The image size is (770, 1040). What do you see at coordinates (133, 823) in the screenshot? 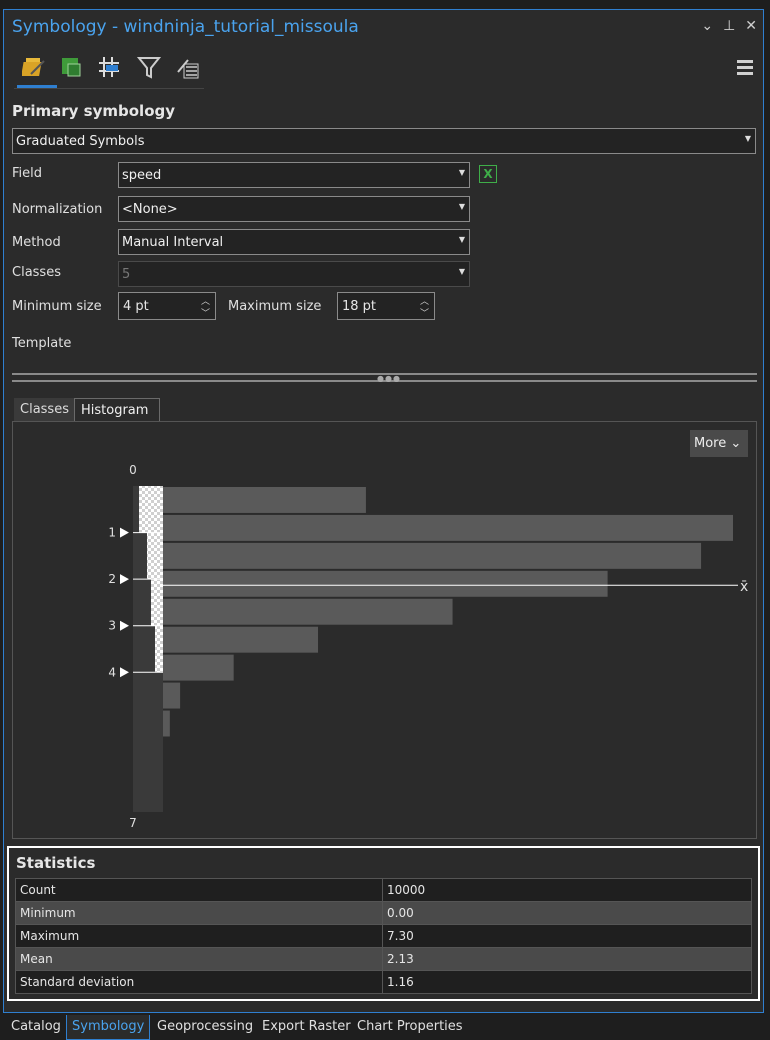
I see `histogram-bottom-label: 7` at bounding box center [133, 823].